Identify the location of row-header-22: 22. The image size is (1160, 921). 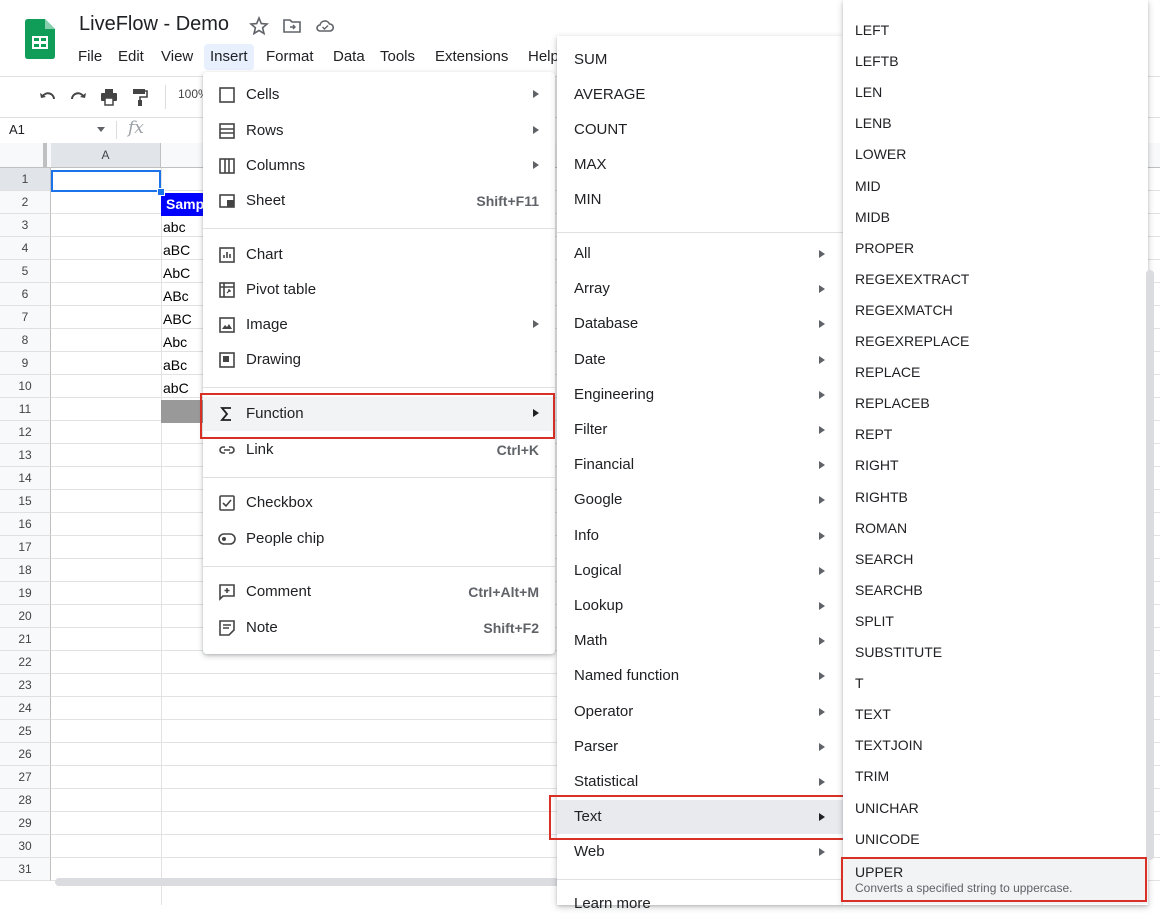
(25, 662).